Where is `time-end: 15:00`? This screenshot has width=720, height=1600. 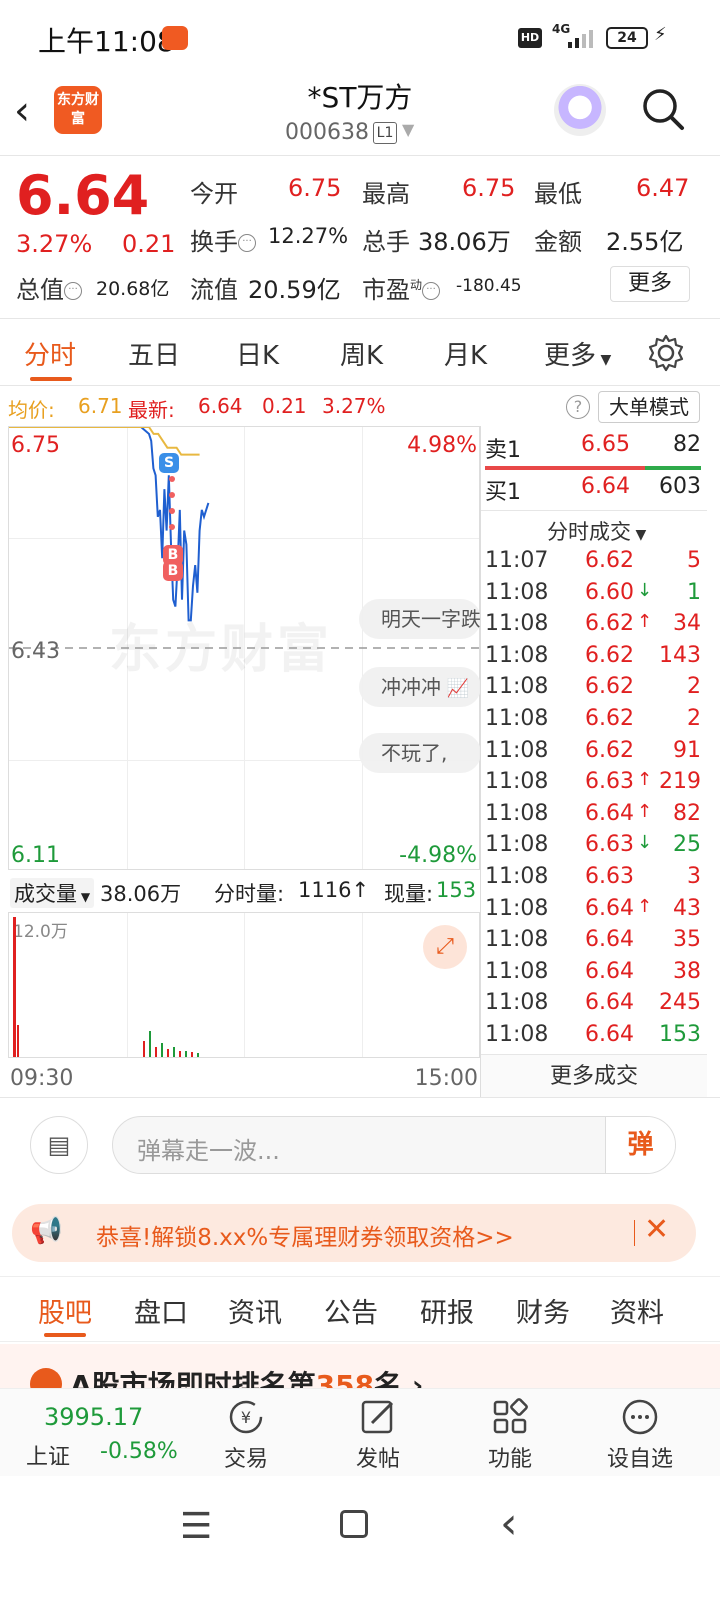
time-end: 15:00 is located at coordinates (446, 1078).